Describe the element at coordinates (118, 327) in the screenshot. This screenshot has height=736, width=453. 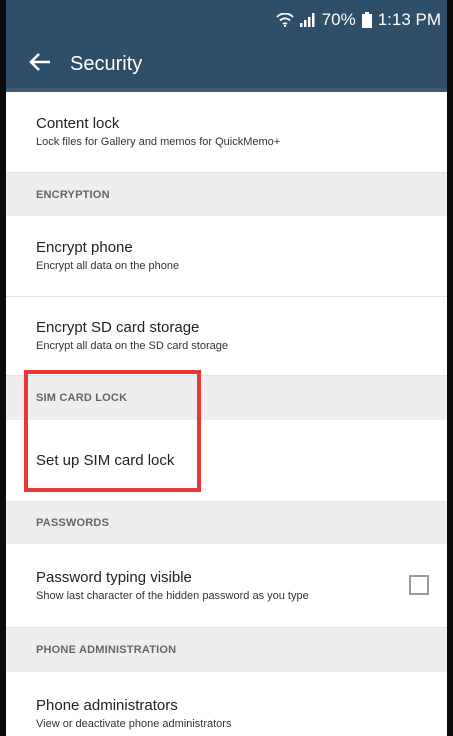
I see `item-title: Encrypt SD card storage` at that location.